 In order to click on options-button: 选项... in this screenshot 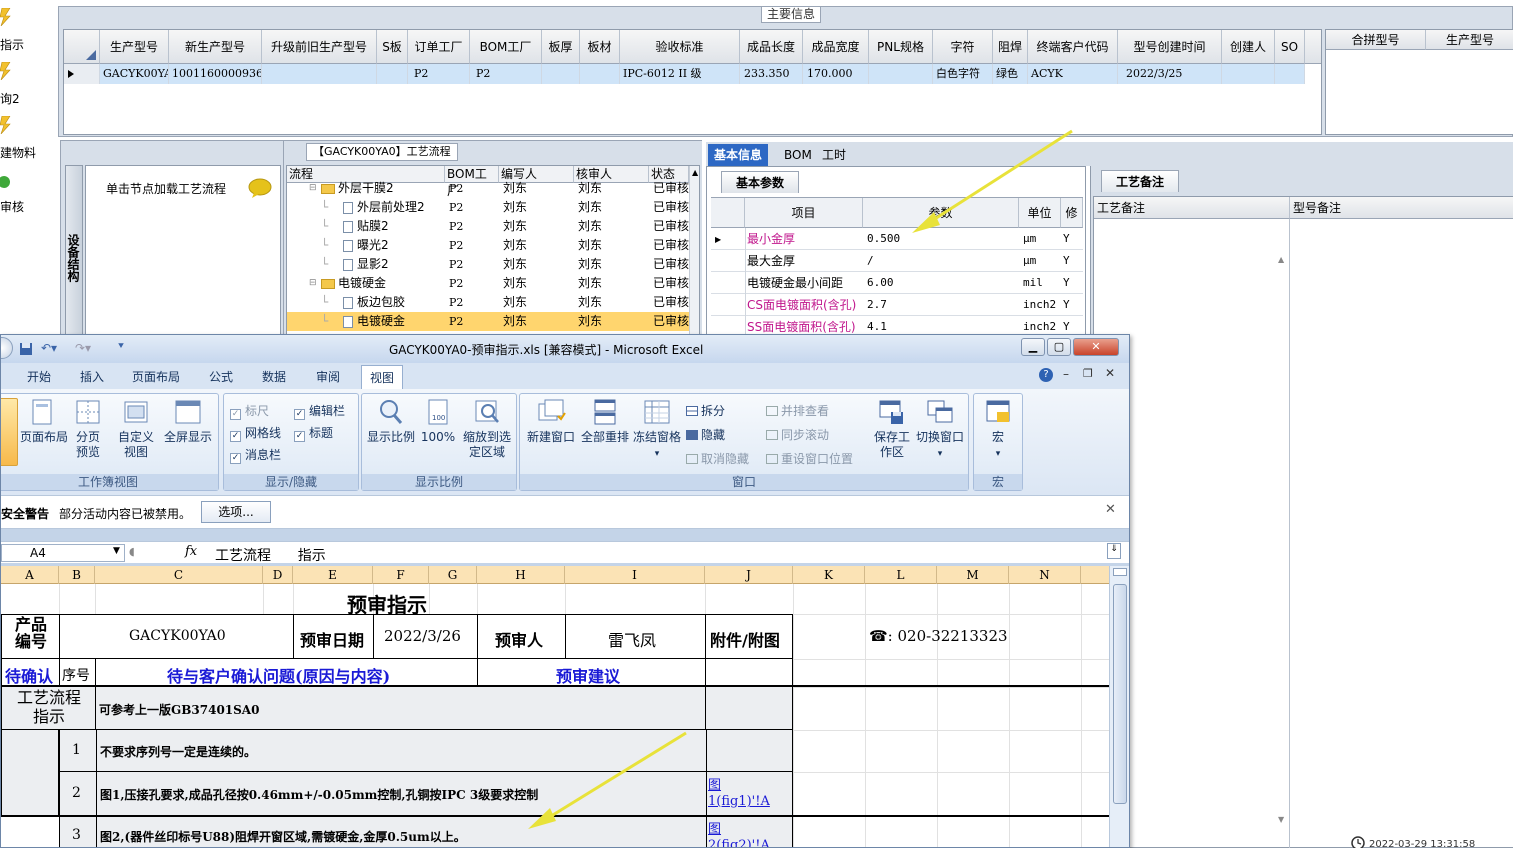, I will do `click(236, 512)`.